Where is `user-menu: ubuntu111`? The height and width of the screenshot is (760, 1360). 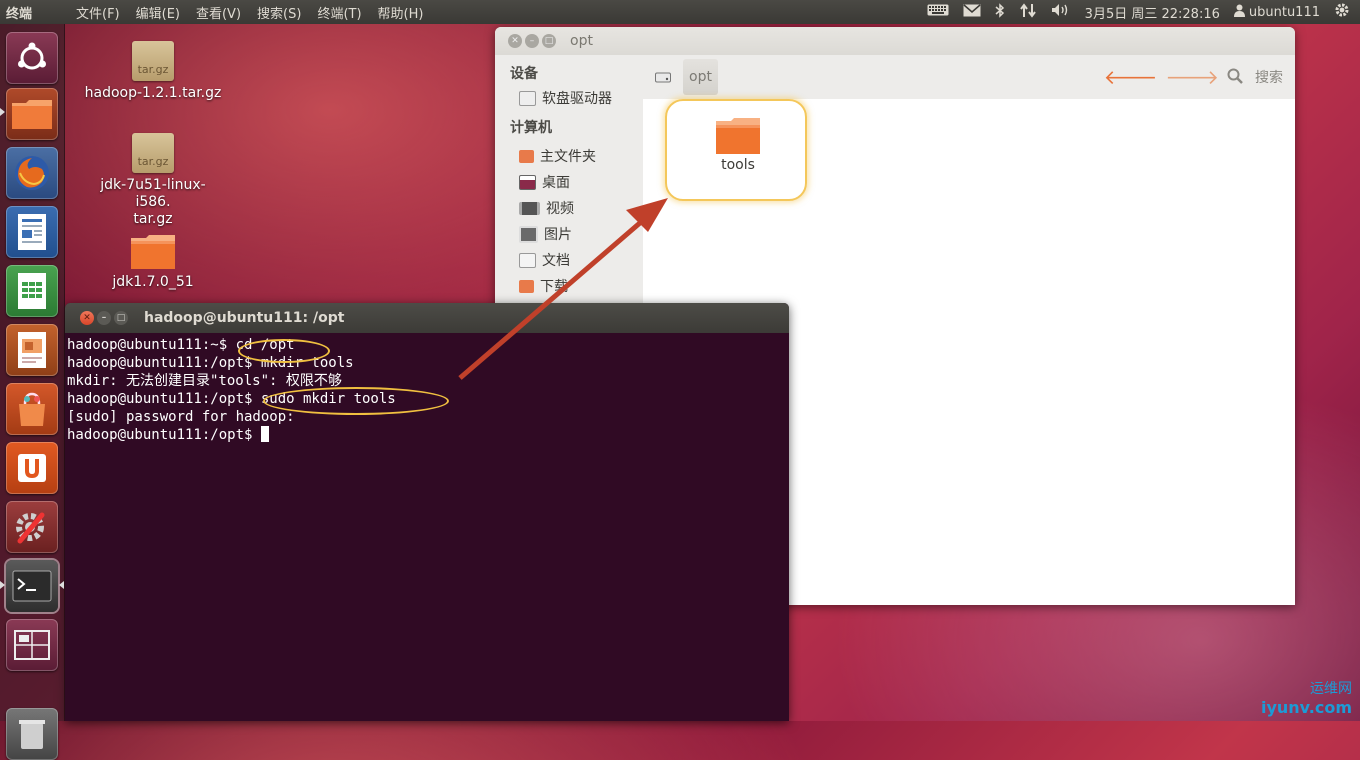 user-menu: ubuntu111 is located at coordinates (1276, 12).